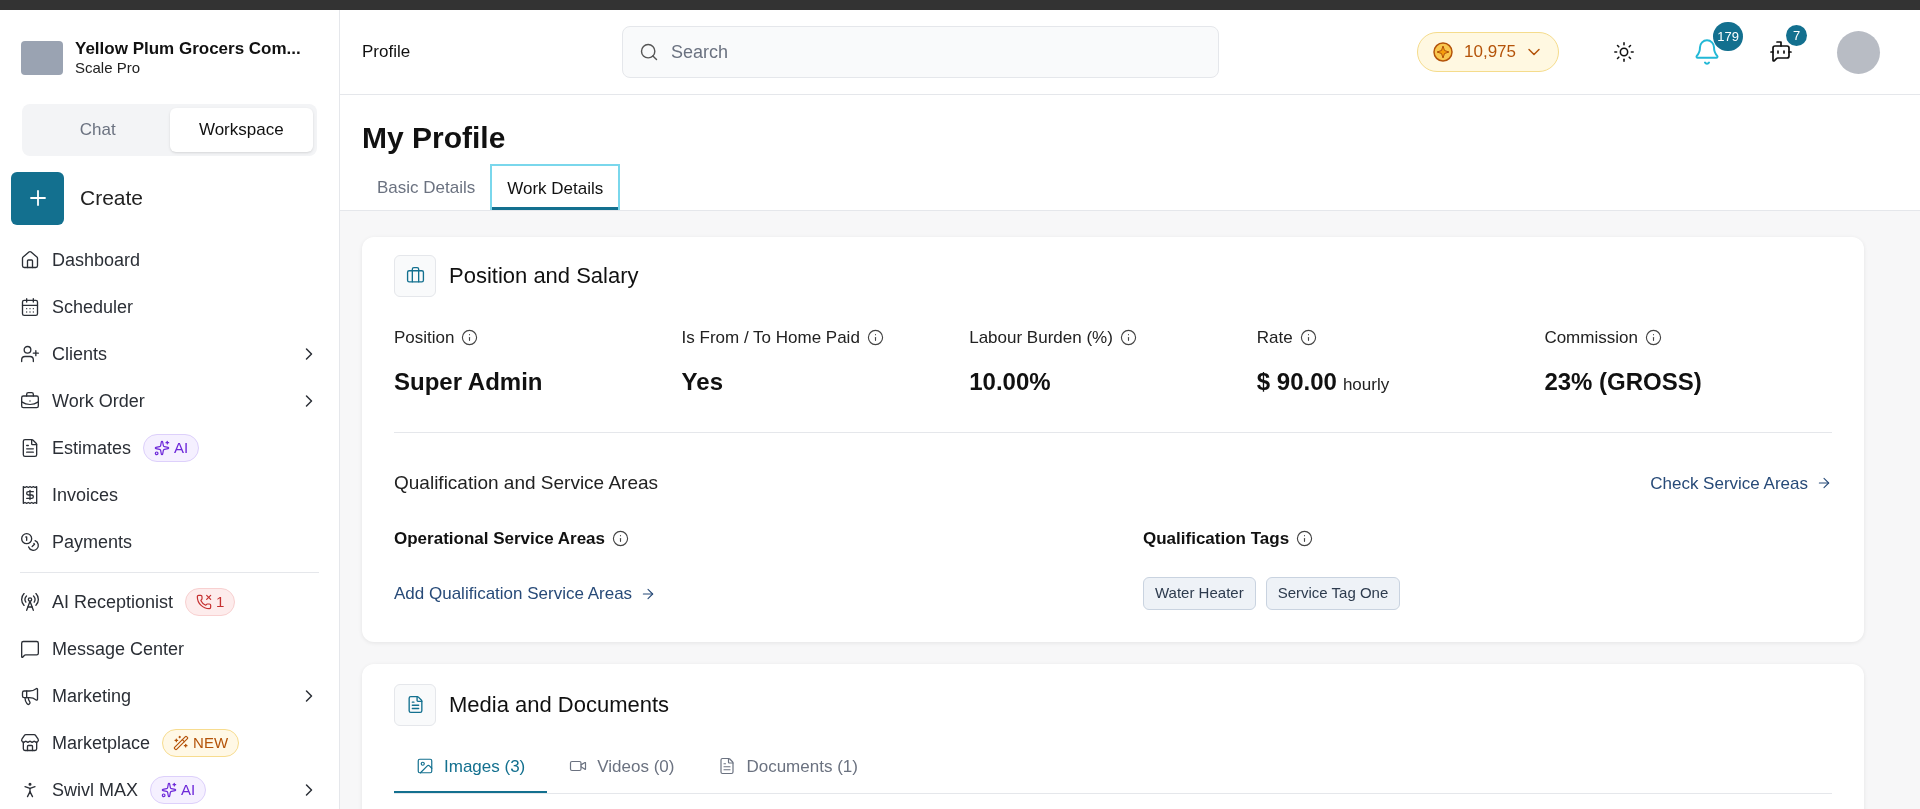 The height and width of the screenshot is (809, 1920). Describe the element at coordinates (559, 705) in the screenshot. I see `card-title: Media and Documents` at that location.